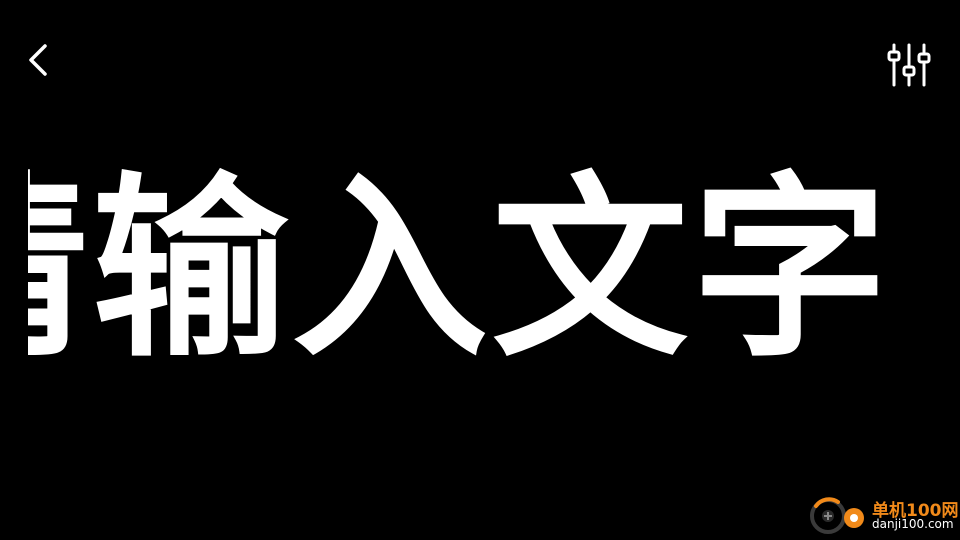  Describe the element at coordinates (883, 515) in the screenshot. I see `site-watermark: 单机100网 danji100.com` at that location.